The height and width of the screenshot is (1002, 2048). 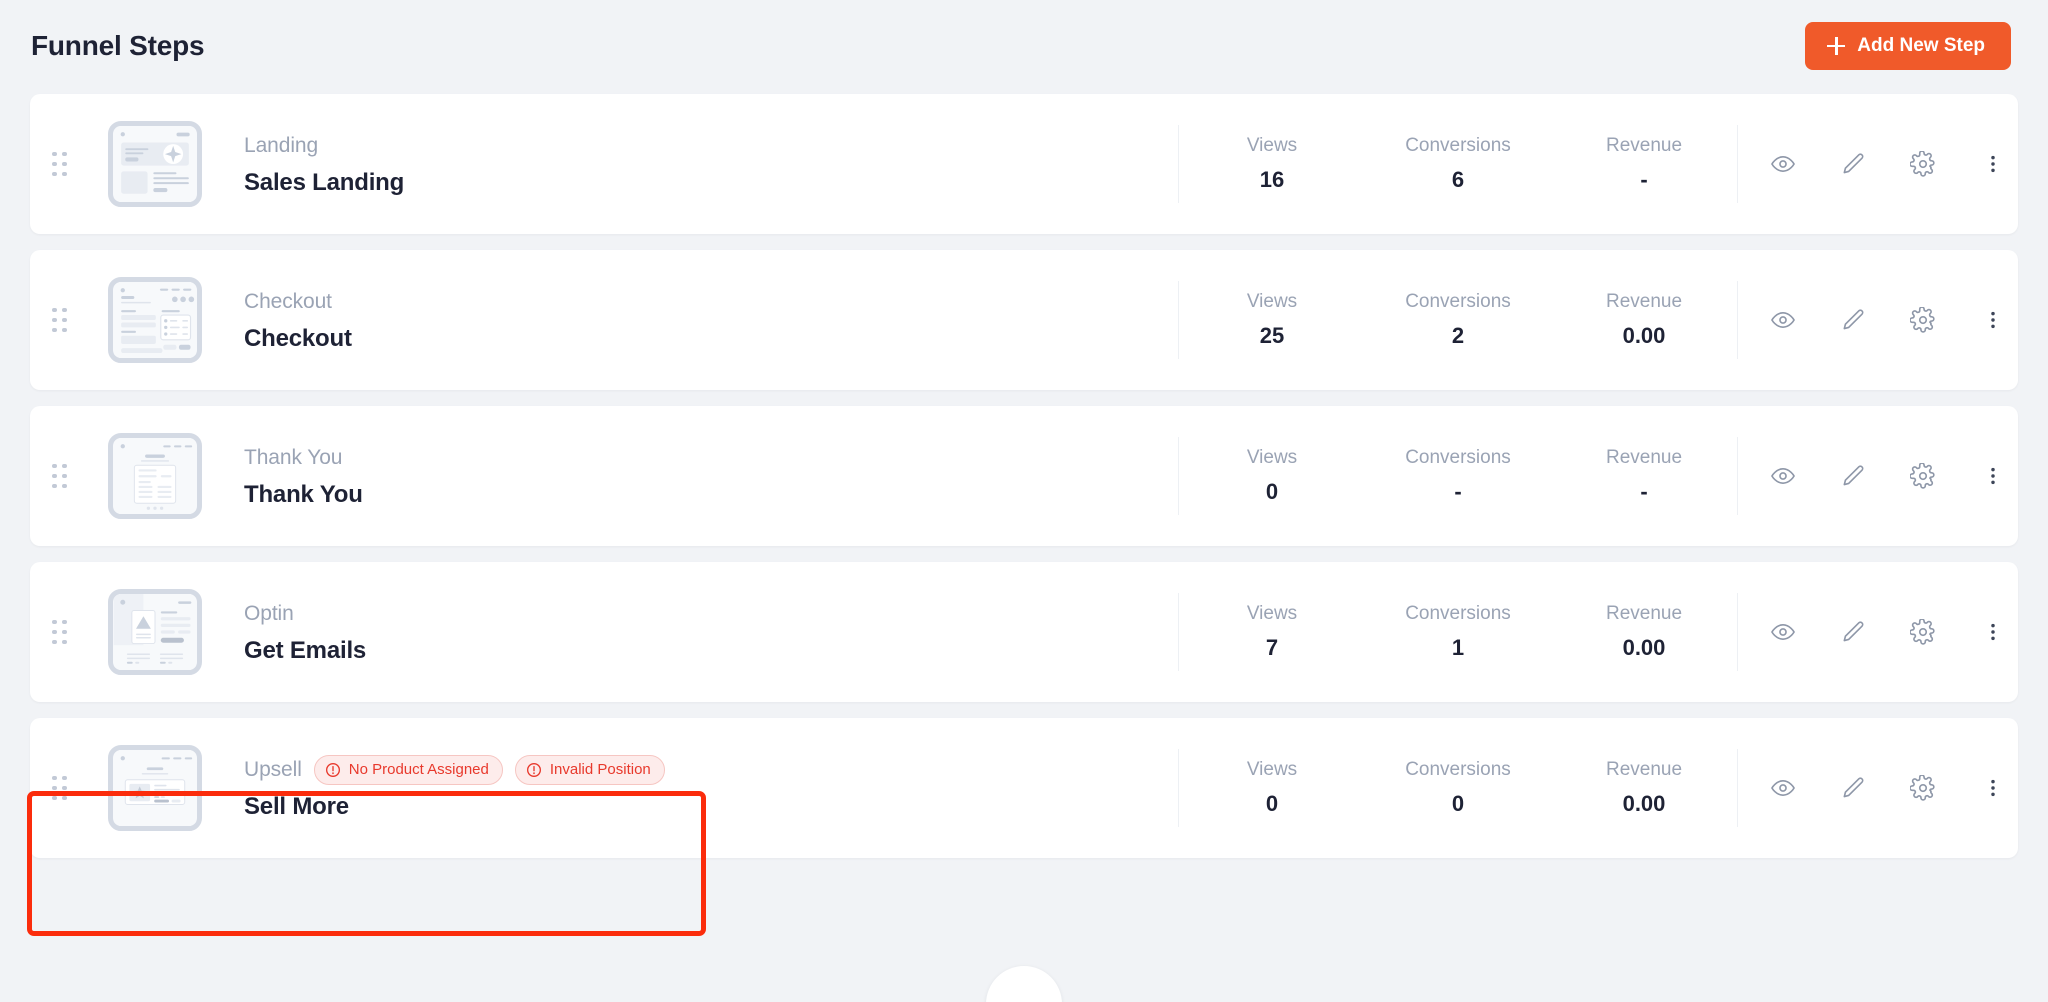 I want to click on step-type-label: Optin, so click(x=269, y=613).